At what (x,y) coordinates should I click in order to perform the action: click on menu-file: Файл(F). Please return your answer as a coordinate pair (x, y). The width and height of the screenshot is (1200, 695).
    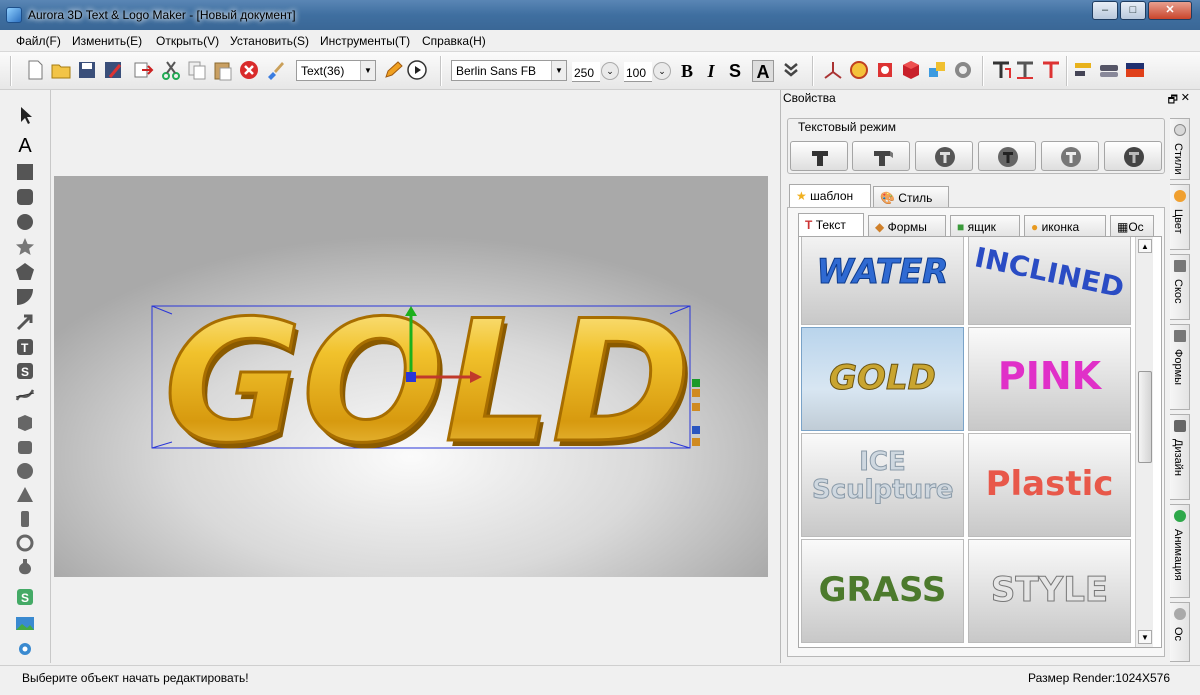
    Looking at the image, I should click on (38, 41).